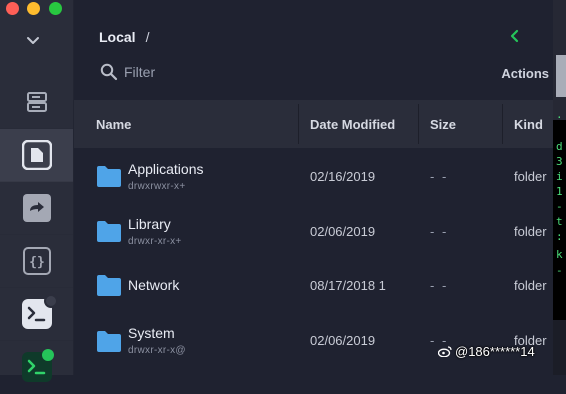  I want to click on sidebar-item-port-forwarding, so click(36, 208).